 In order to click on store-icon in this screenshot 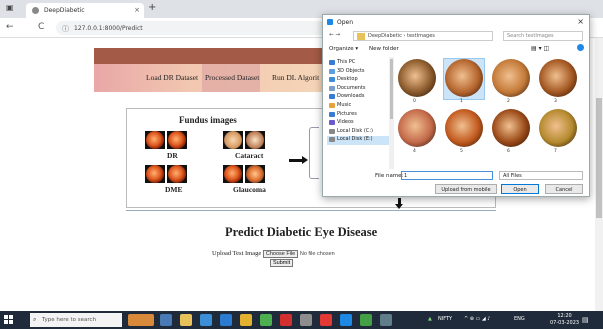, I will do `click(226, 320)`.